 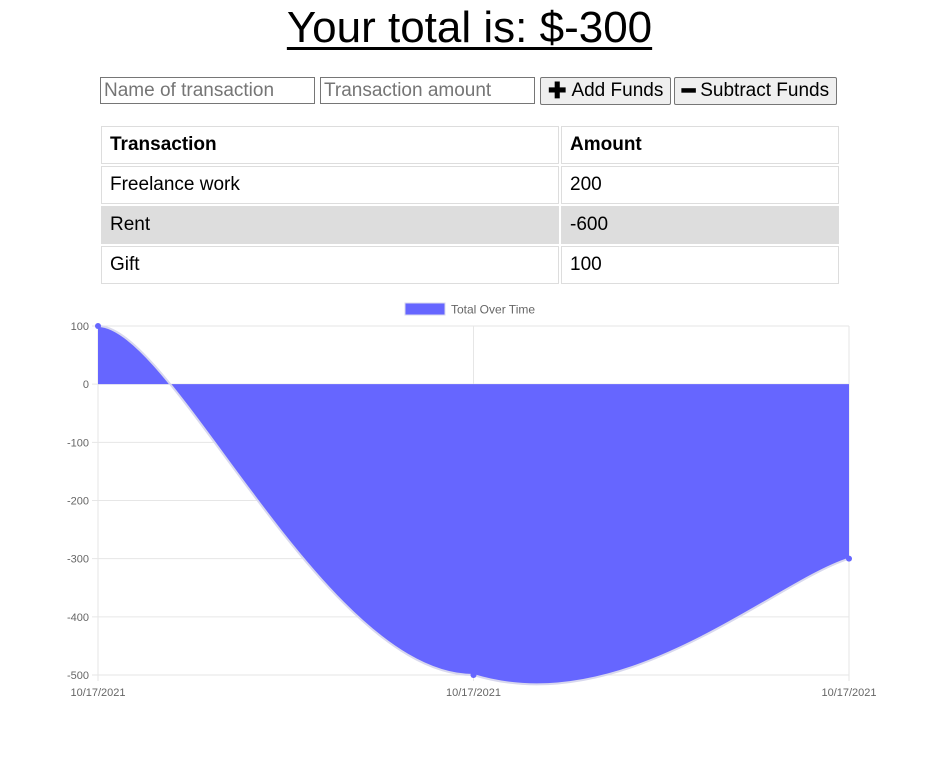 I want to click on y-tick-label: 0, so click(x=86, y=385).